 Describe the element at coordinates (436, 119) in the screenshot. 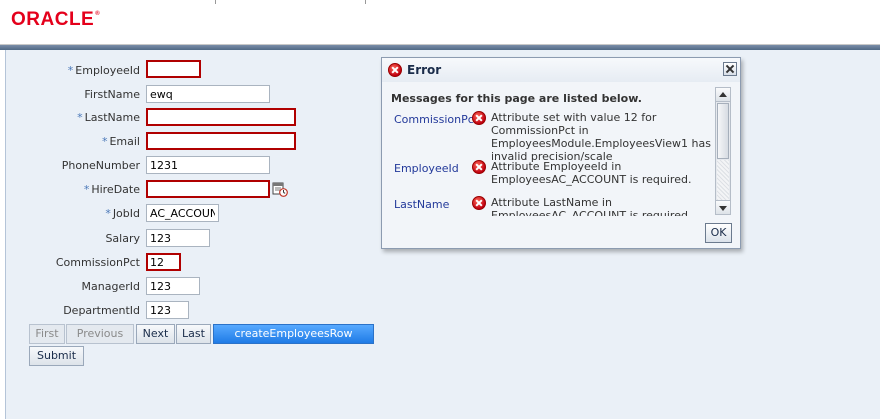

I see `message-field-link: CommissionPct` at that location.